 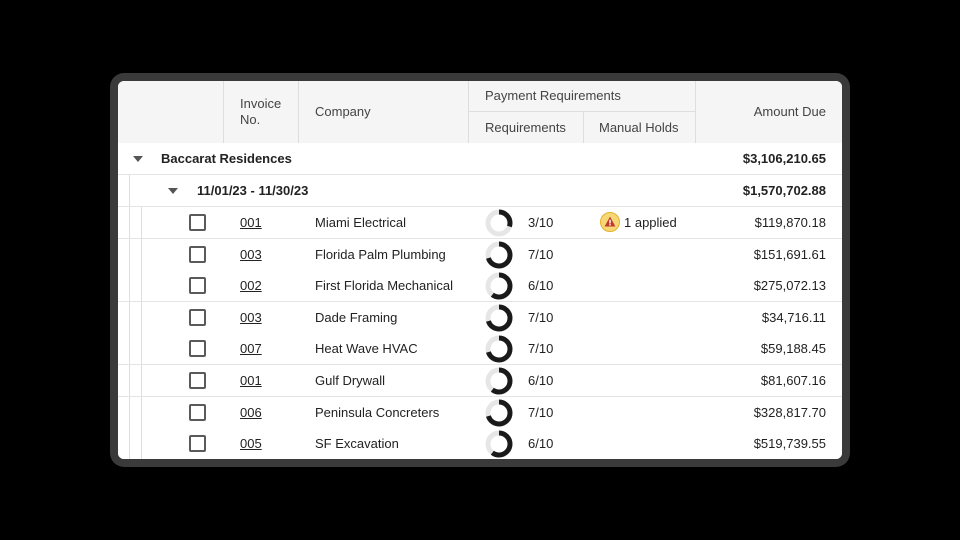 I want to click on invoice-link: 007, so click(x=251, y=348).